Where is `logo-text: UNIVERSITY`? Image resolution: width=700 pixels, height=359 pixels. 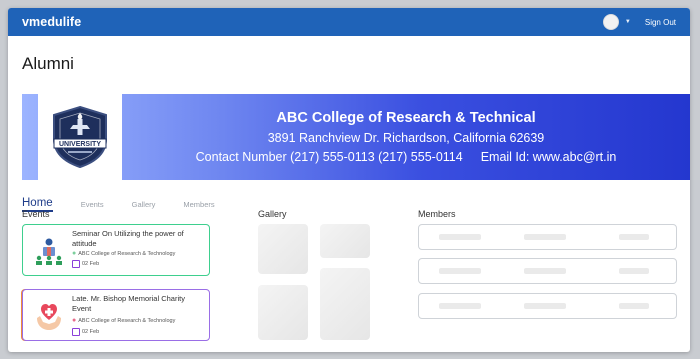
logo-text: UNIVERSITY is located at coordinates (80, 144).